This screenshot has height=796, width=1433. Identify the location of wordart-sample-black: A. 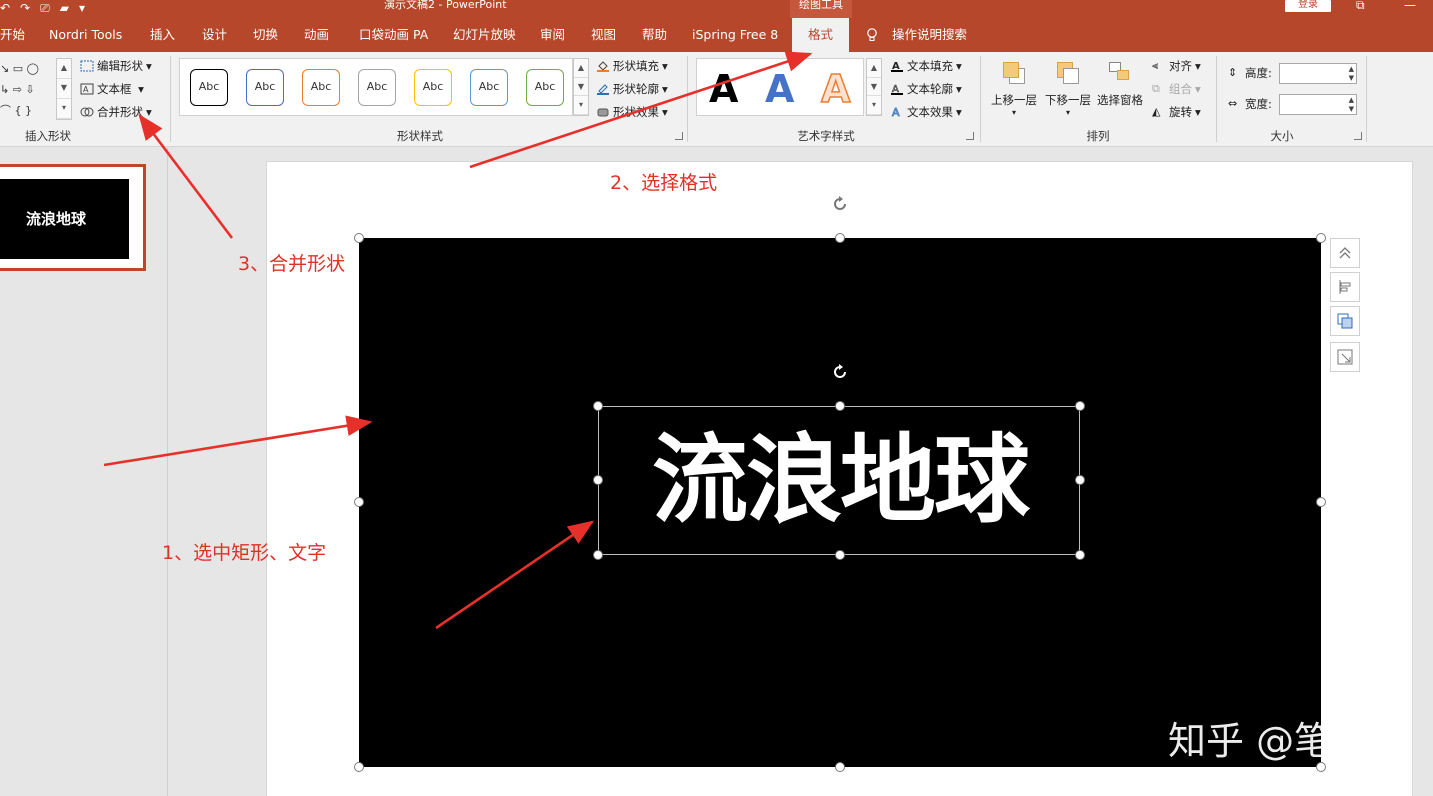
(723, 89).